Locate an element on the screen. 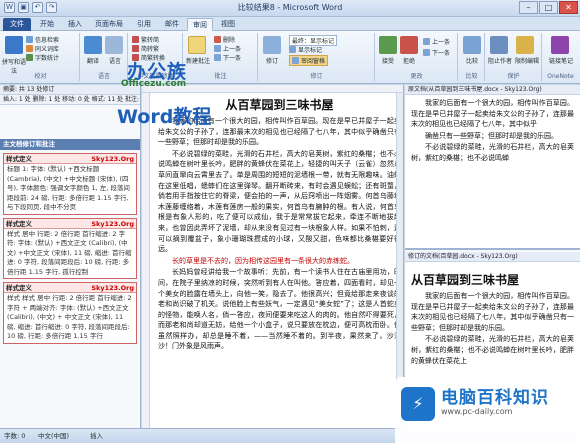  brand-url: www.pc-daily.com is located at coordinates (477, 411).